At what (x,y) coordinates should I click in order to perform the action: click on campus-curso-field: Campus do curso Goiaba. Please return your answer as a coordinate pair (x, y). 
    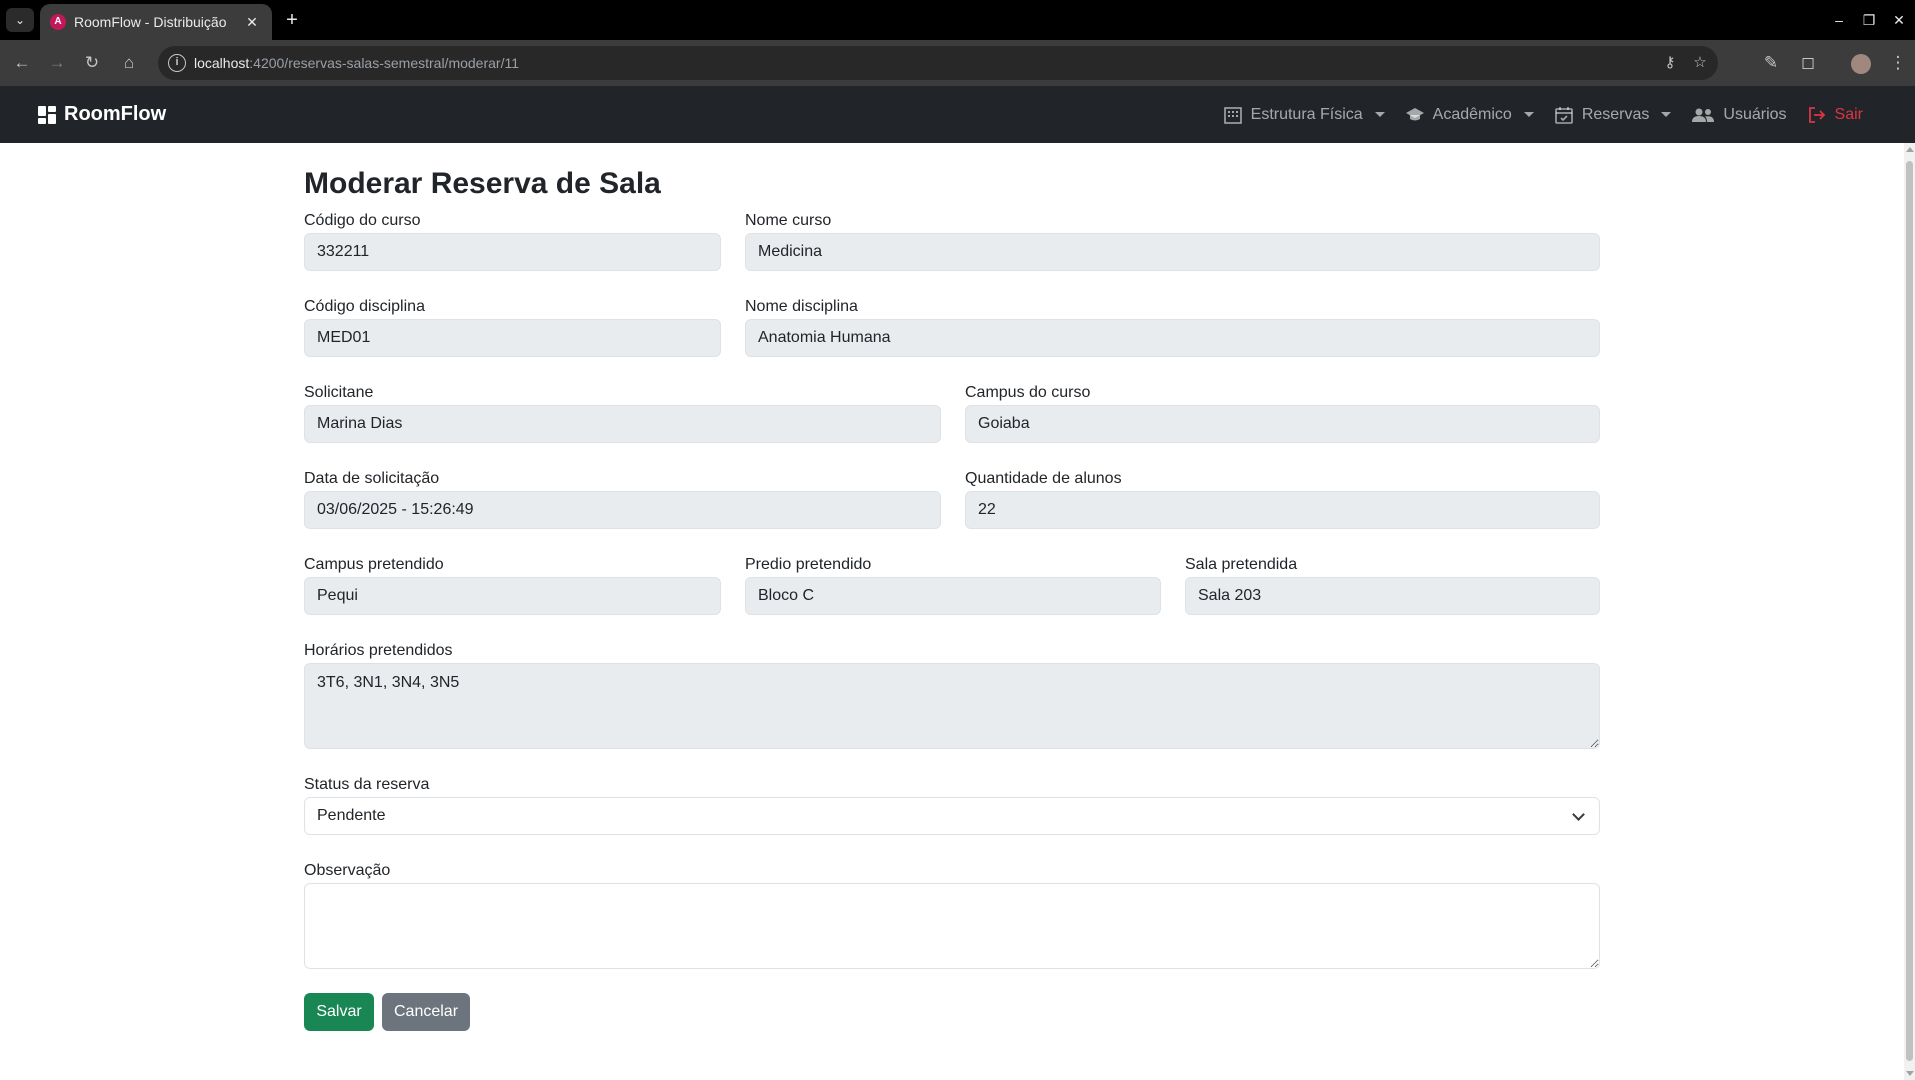
    Looking at the image, I should click on (1282, 413).